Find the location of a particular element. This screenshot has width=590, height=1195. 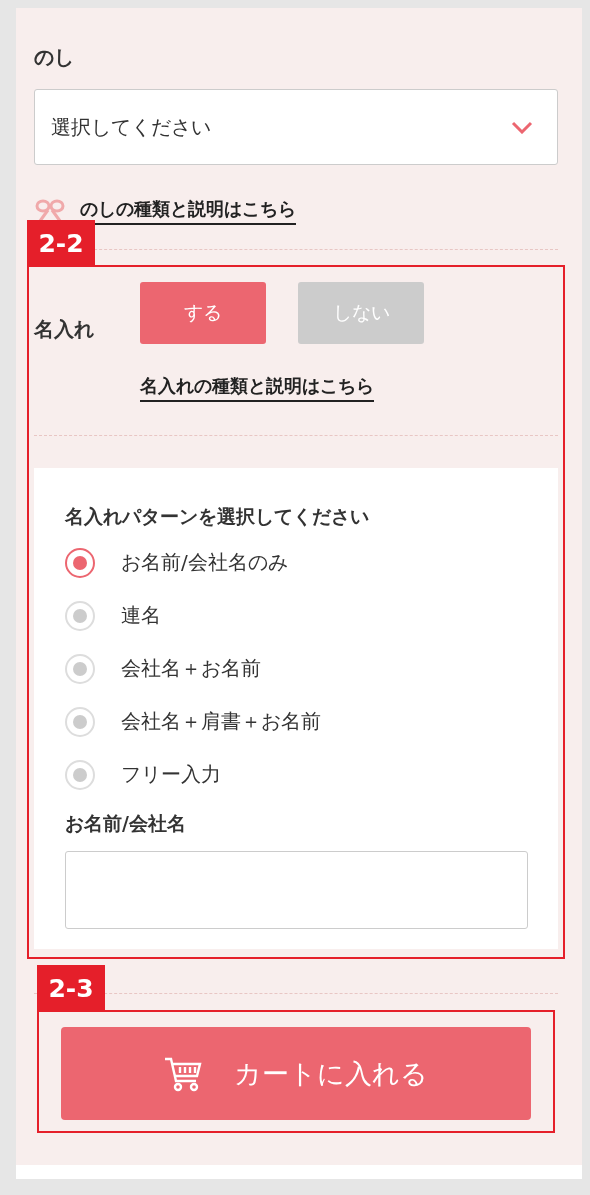

radio-label: 会社名＋肩書＋お名前 is located at coordinates (221, 721).